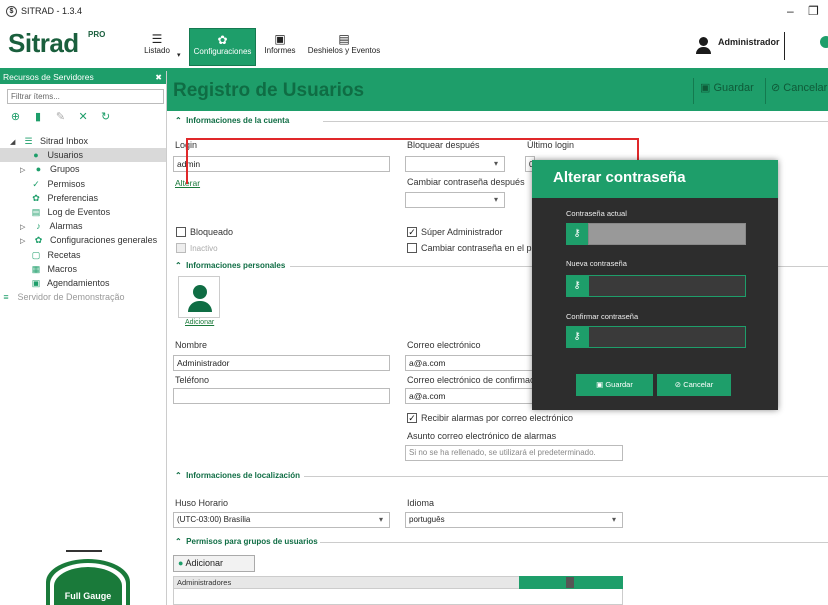 This screenshot has height=605, width=828. Describe the element at coordinates (281, 164) in the screenshot. I see `login-input: admin` at that location.